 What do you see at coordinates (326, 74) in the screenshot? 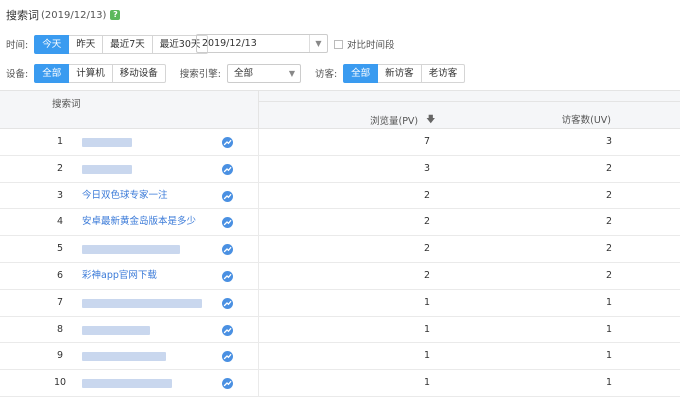
I see `visitor-label: 访客:` at bounding box center [326, 74].